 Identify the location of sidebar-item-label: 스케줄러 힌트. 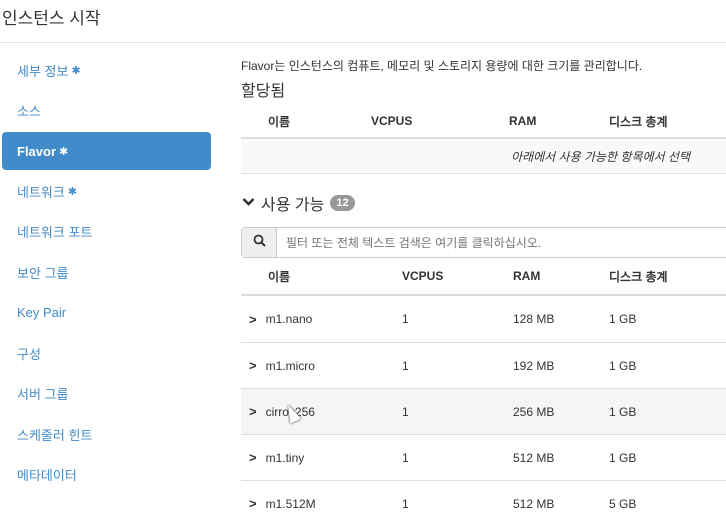
(55, 435).